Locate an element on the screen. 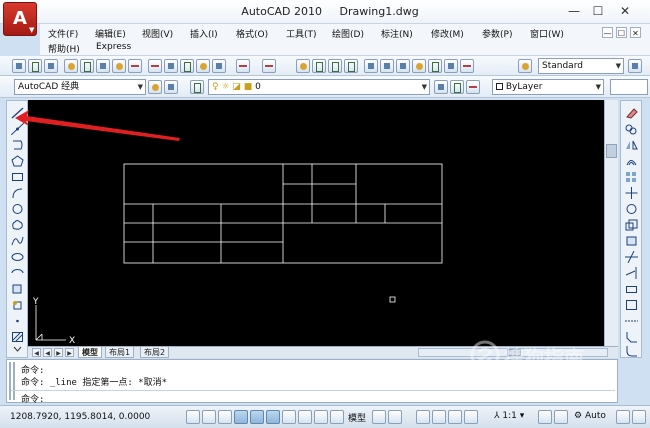 This screenshot has width=650, height=428. workspace-save-icon is located at coordinates (171, 87).